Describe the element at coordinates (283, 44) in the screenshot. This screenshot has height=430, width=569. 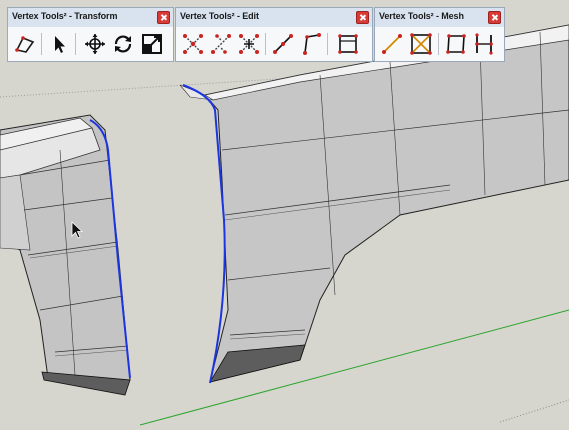
I see `split-edge-icon` at that location.